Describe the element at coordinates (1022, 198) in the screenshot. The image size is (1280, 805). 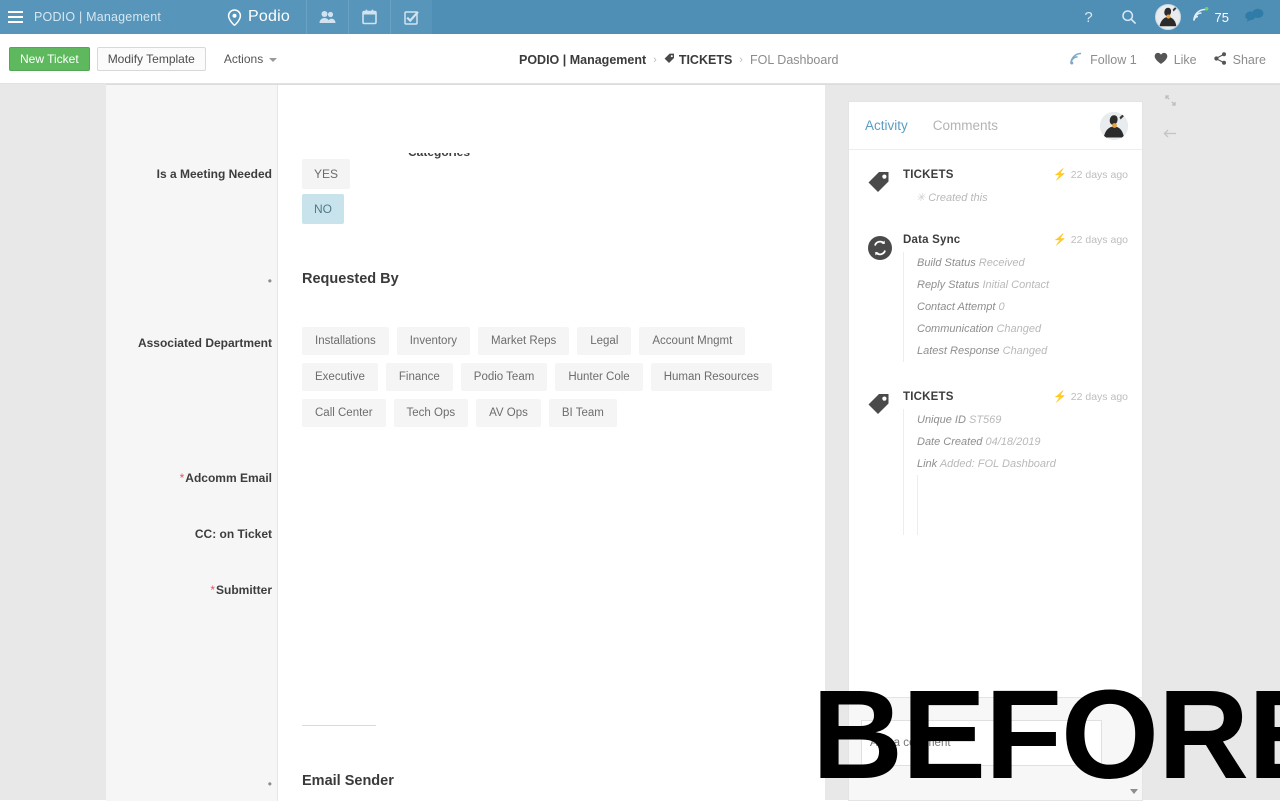
I see `entry-line: ✳ Created this` at that location.